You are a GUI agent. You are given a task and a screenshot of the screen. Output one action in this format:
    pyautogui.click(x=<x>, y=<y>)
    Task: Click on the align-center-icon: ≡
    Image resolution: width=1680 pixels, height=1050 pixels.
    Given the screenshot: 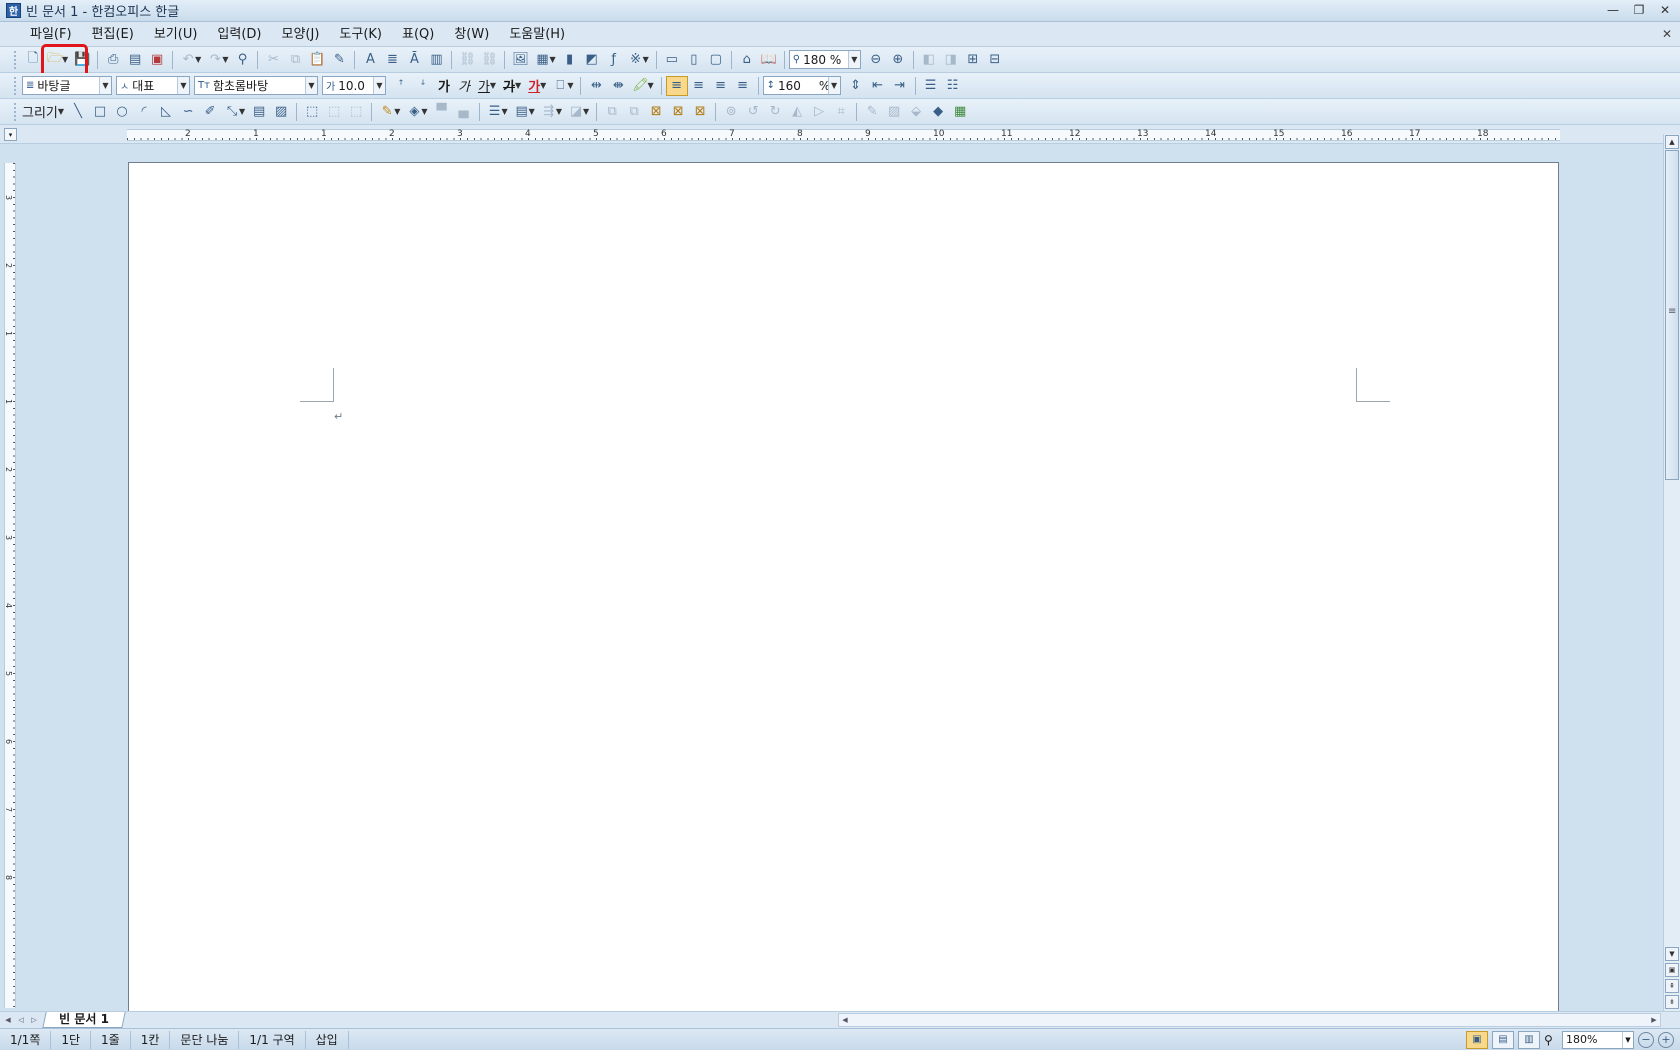 What is the action you would take?
    pyautogui.click(x=721, y=86)
    